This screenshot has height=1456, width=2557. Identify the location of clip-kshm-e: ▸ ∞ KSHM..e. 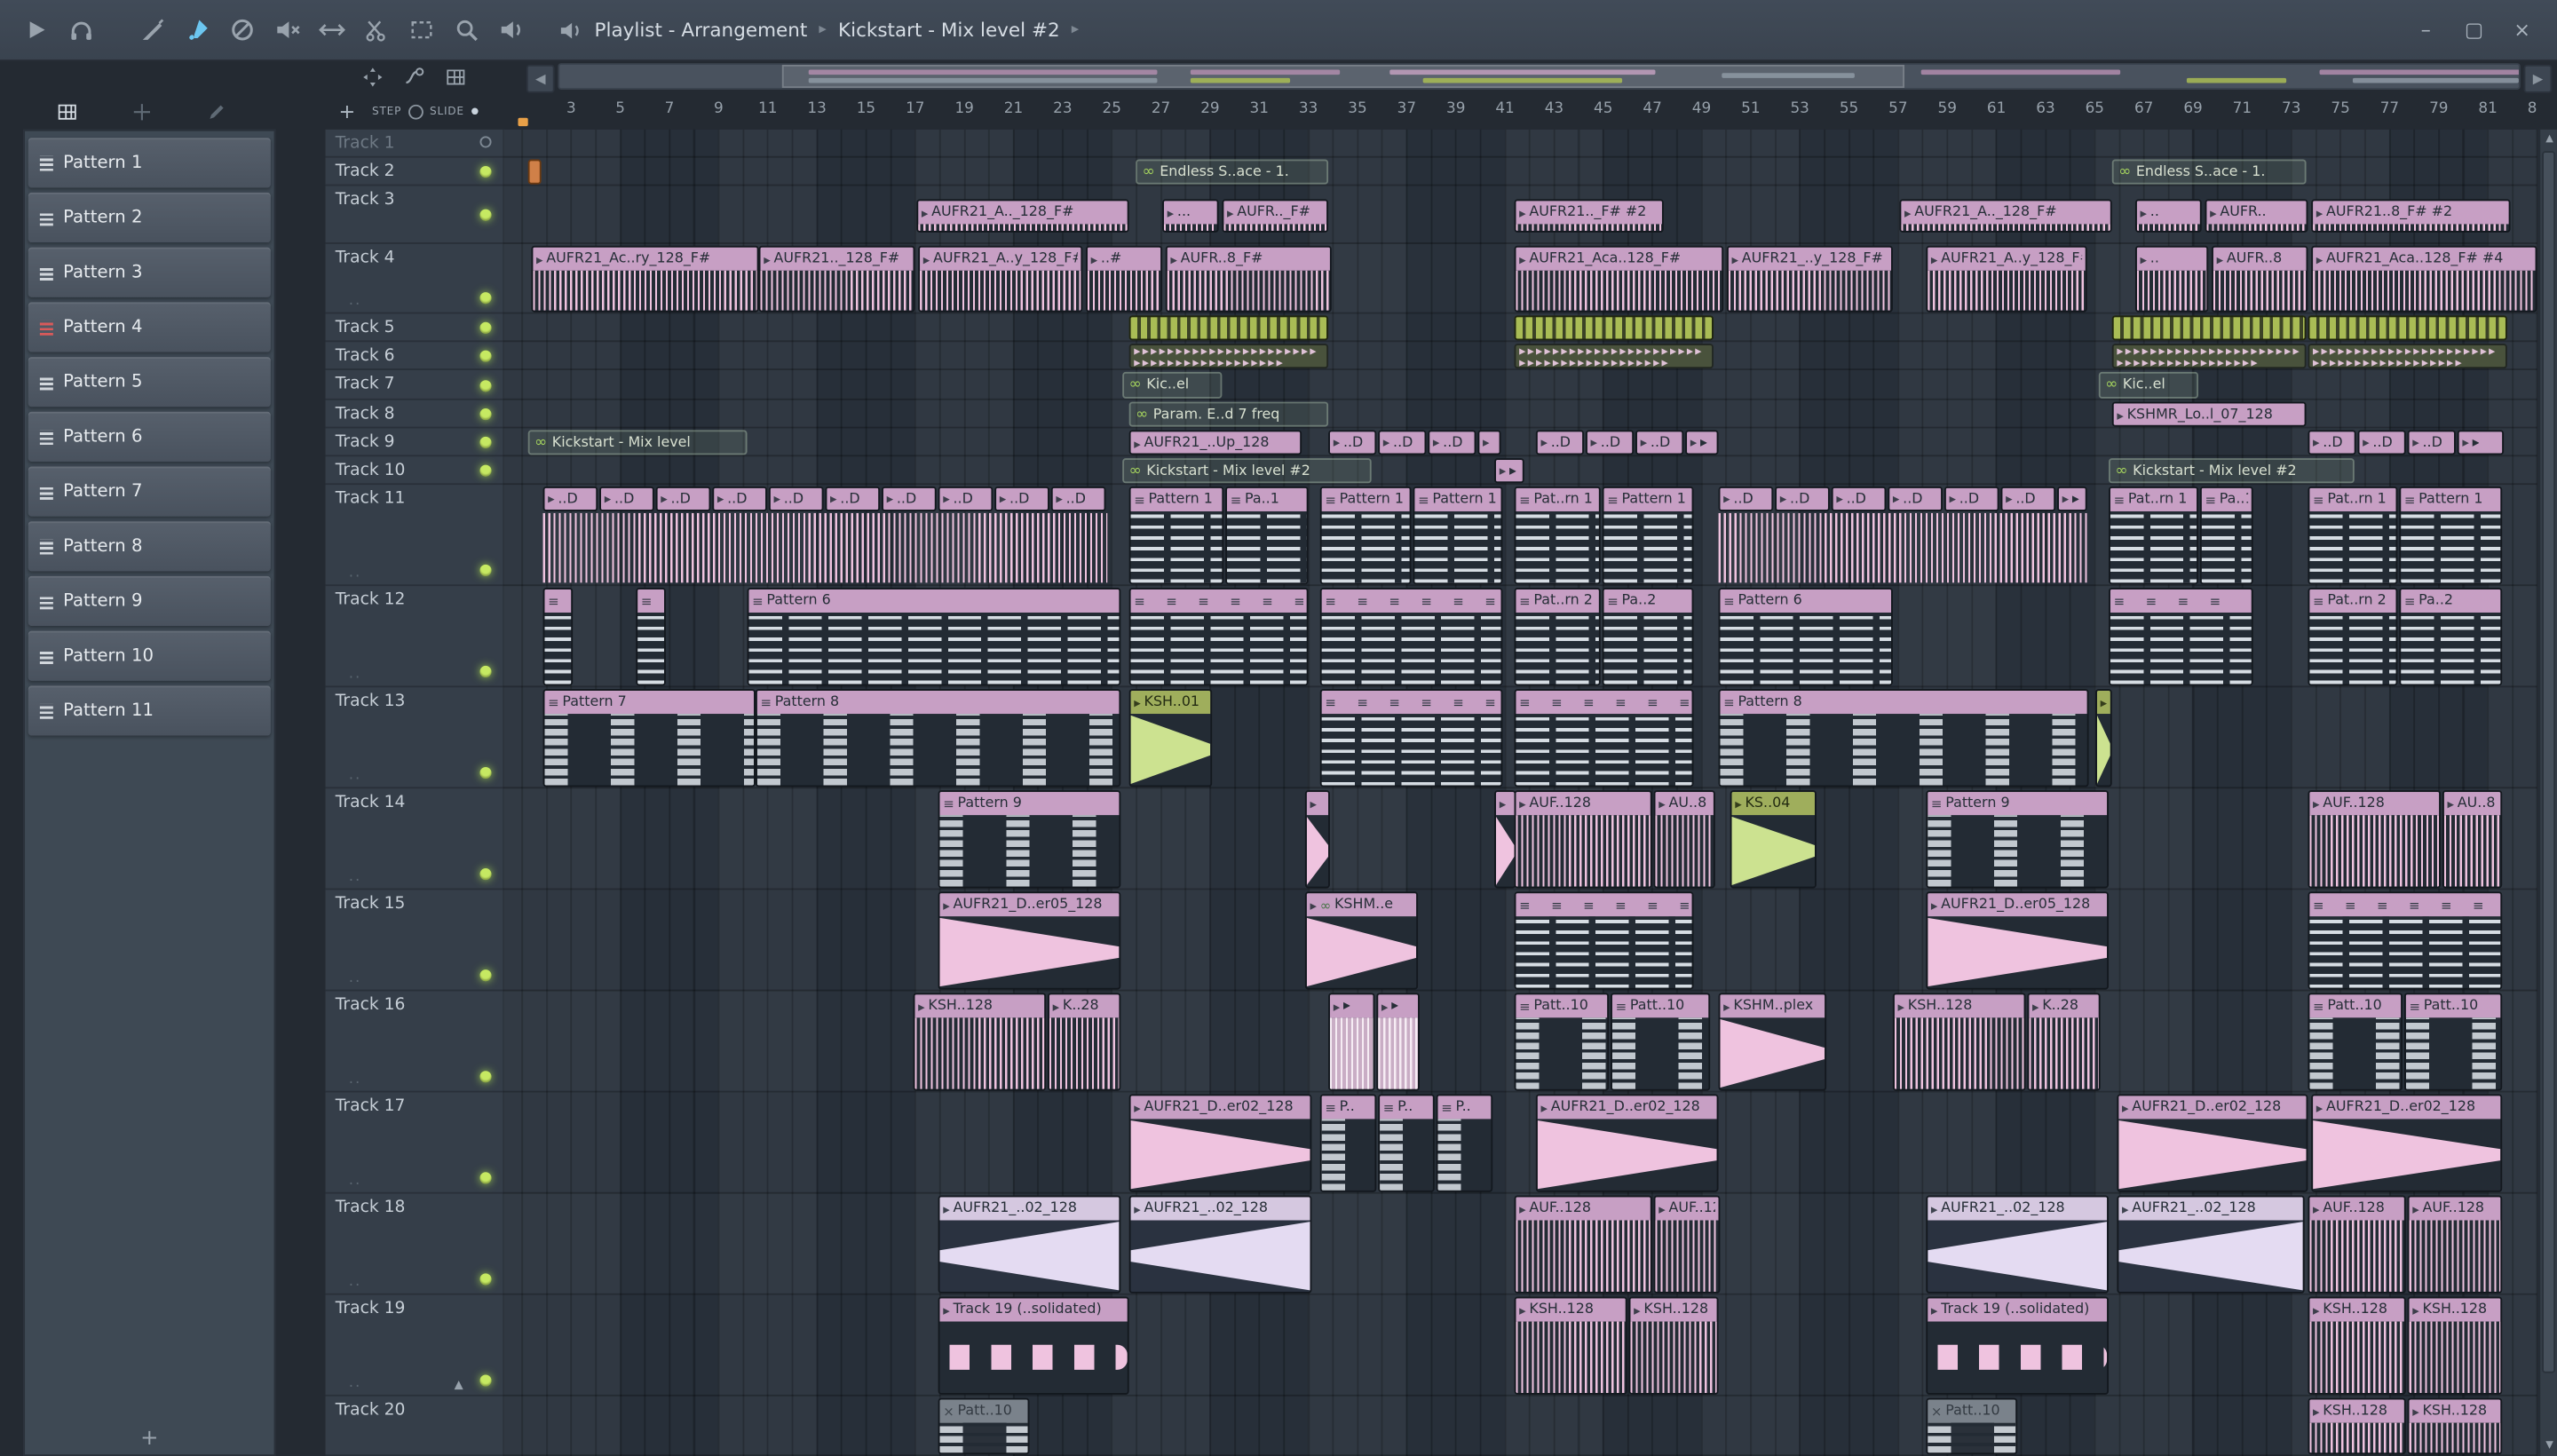
(1361, 941).